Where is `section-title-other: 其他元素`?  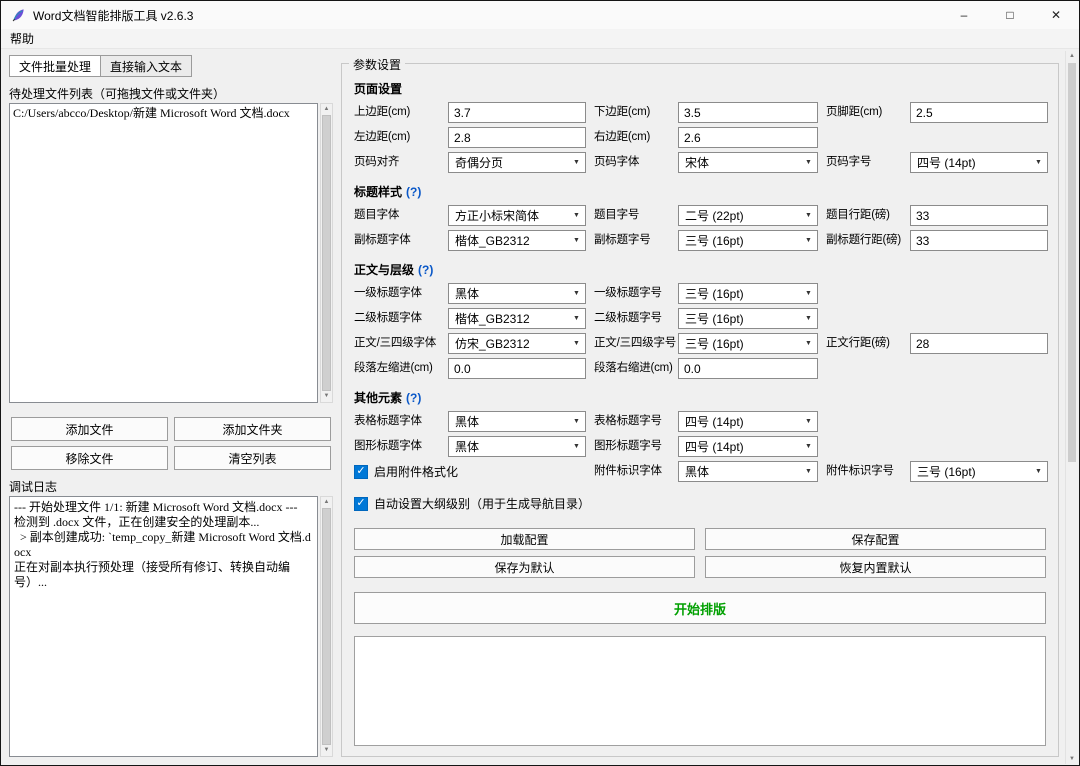 section-title-other: 其他元素 is located at coordinates (378, 398).